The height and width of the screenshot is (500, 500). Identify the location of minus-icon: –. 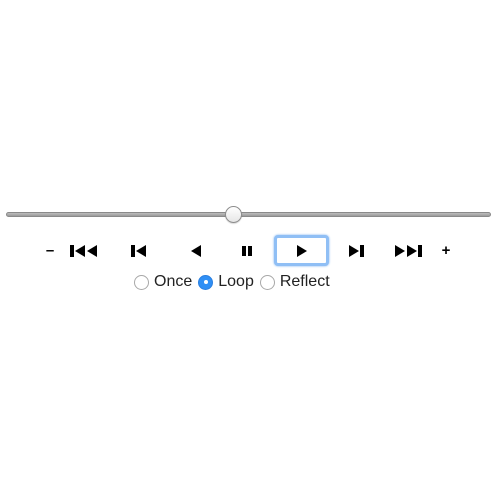
(50, 250).